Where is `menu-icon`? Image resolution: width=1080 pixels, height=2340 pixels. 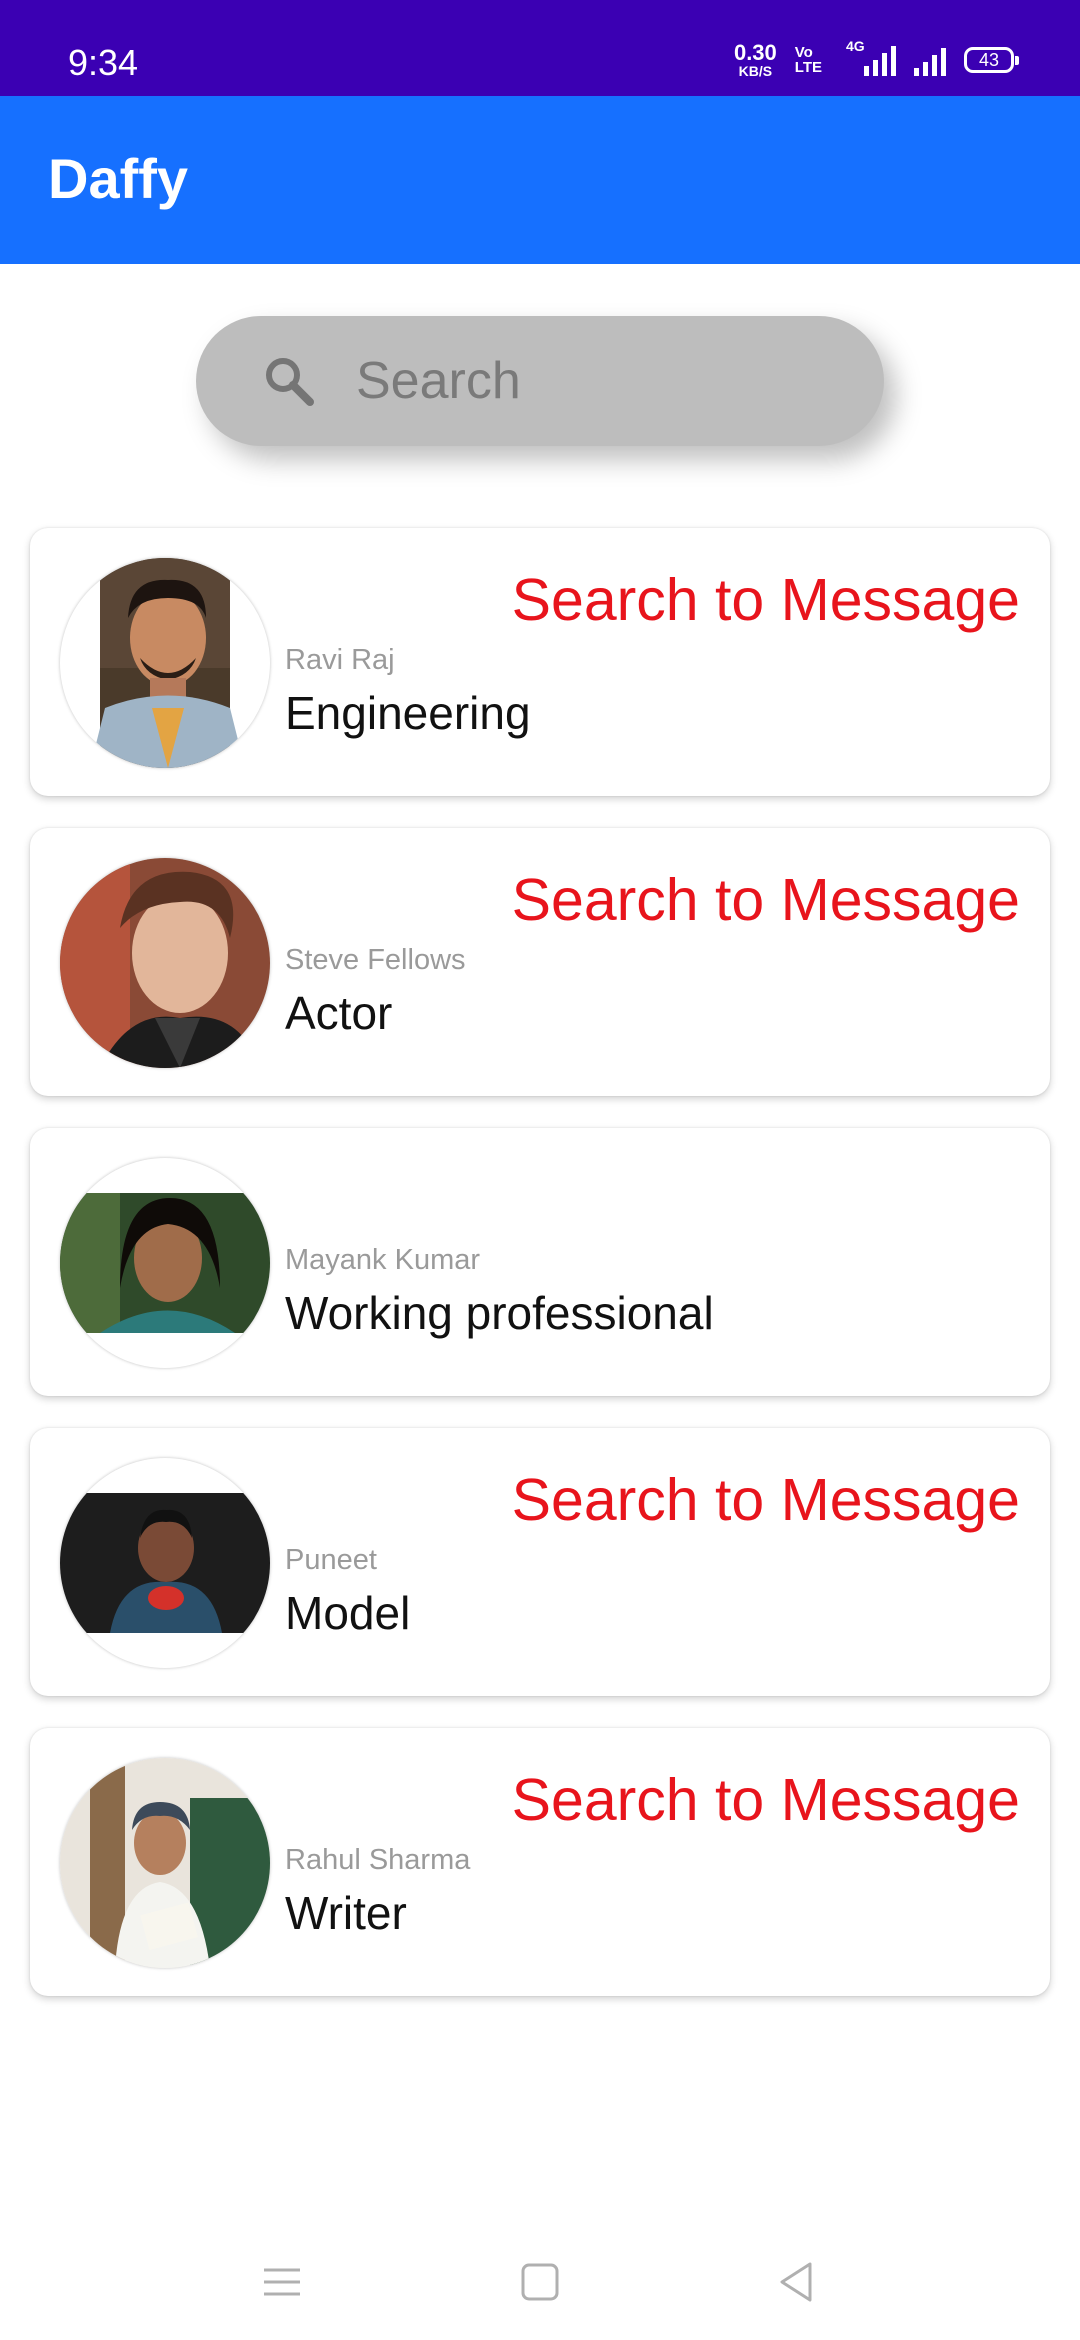 menu-icon is located at coordinates (282, 2282).